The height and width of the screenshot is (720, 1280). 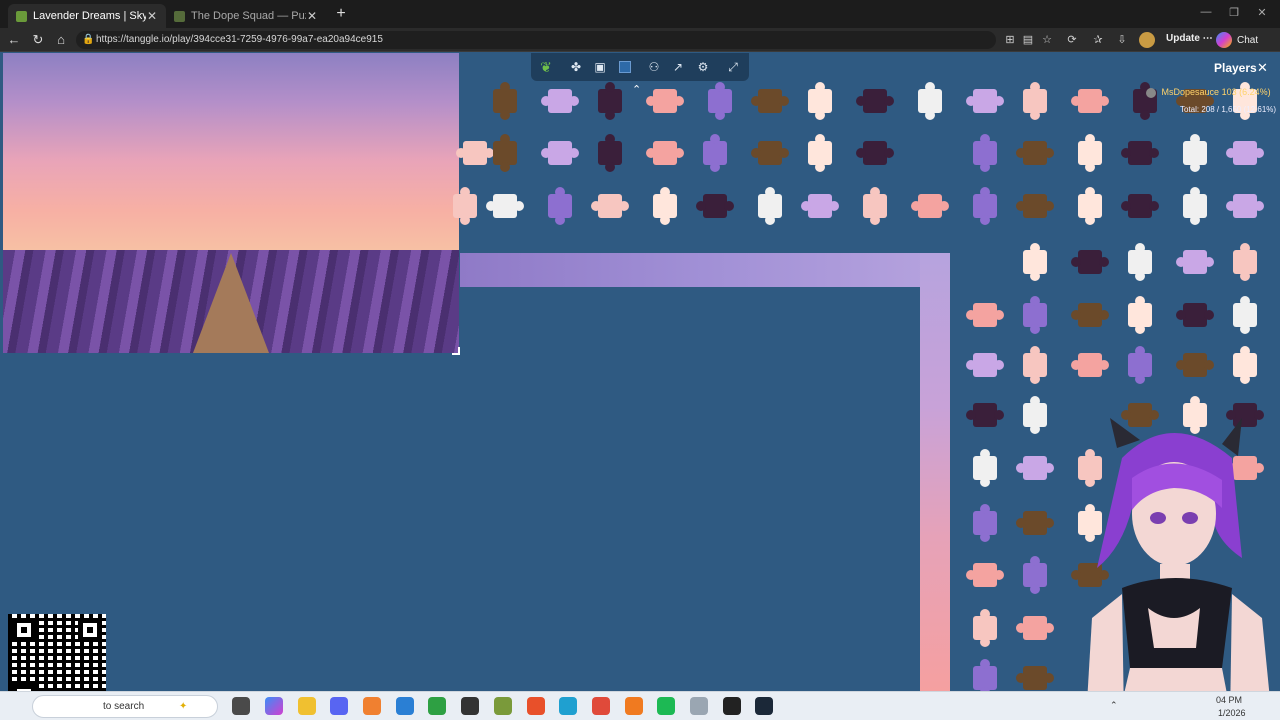 What do you see at coordinates (1206, 12) in the screenshot?
I see `minimize-icon: —` at bounding box center [1206, 12].